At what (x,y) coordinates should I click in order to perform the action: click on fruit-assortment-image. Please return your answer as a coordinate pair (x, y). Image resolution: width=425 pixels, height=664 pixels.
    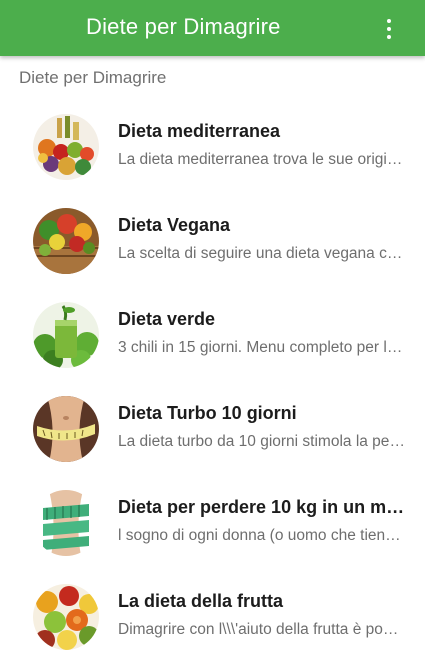
    Looking at the image, I should click on (66, 617).